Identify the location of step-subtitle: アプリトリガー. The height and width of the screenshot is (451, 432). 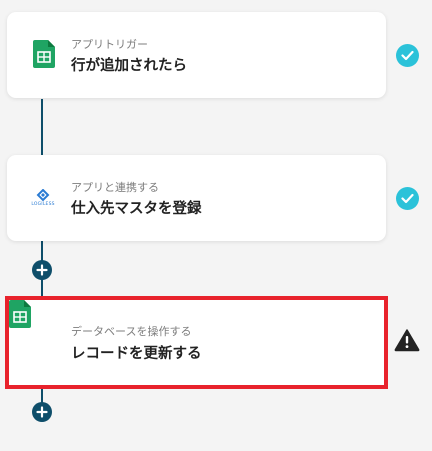
(109, 44).